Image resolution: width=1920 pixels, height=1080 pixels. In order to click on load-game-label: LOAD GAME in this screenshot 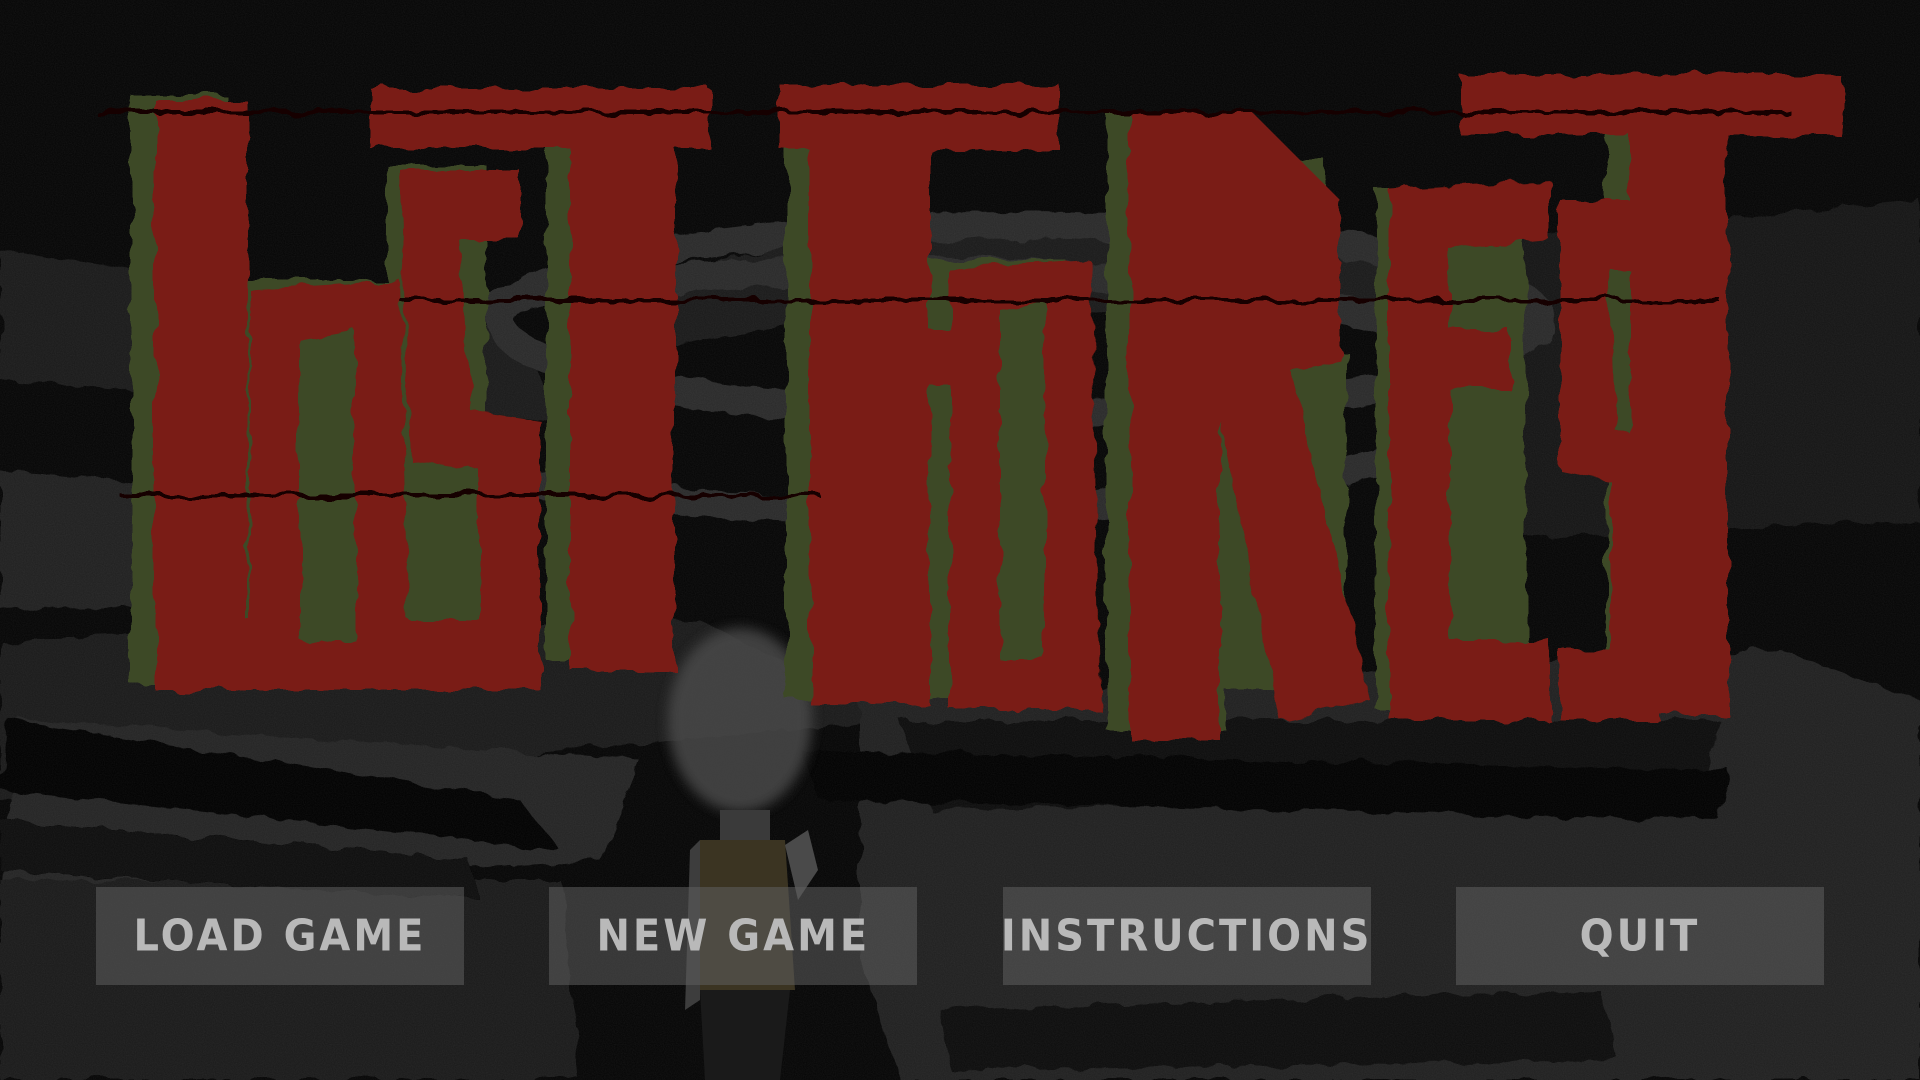, I will do `click(280, 936)`.